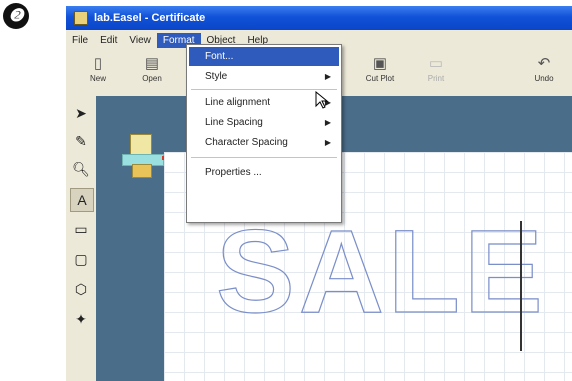 The image size is (572, 381). What do you see at coordinates (130, 266) in the screenshot?
I see `work-area-margin` at bounding box center [130, 266].